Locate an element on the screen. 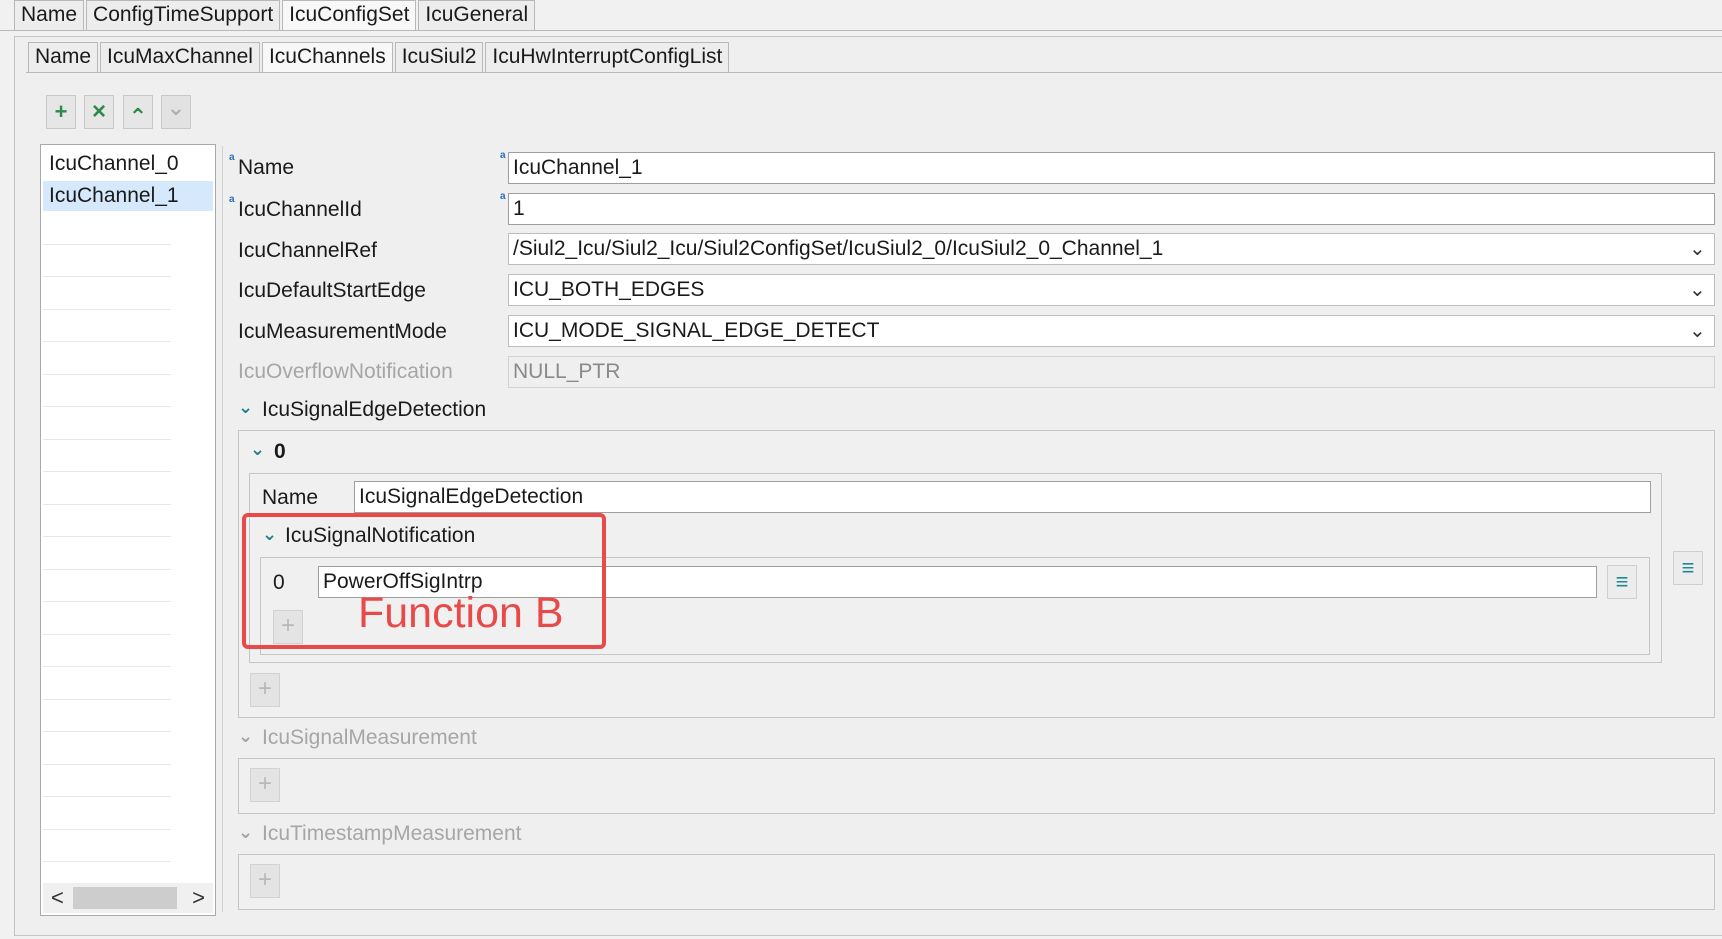 The height and width of the screenshot is (939, 1722). collapse-timestamp-measurement-icon: ⌄ is located at coordinates (245, 832).